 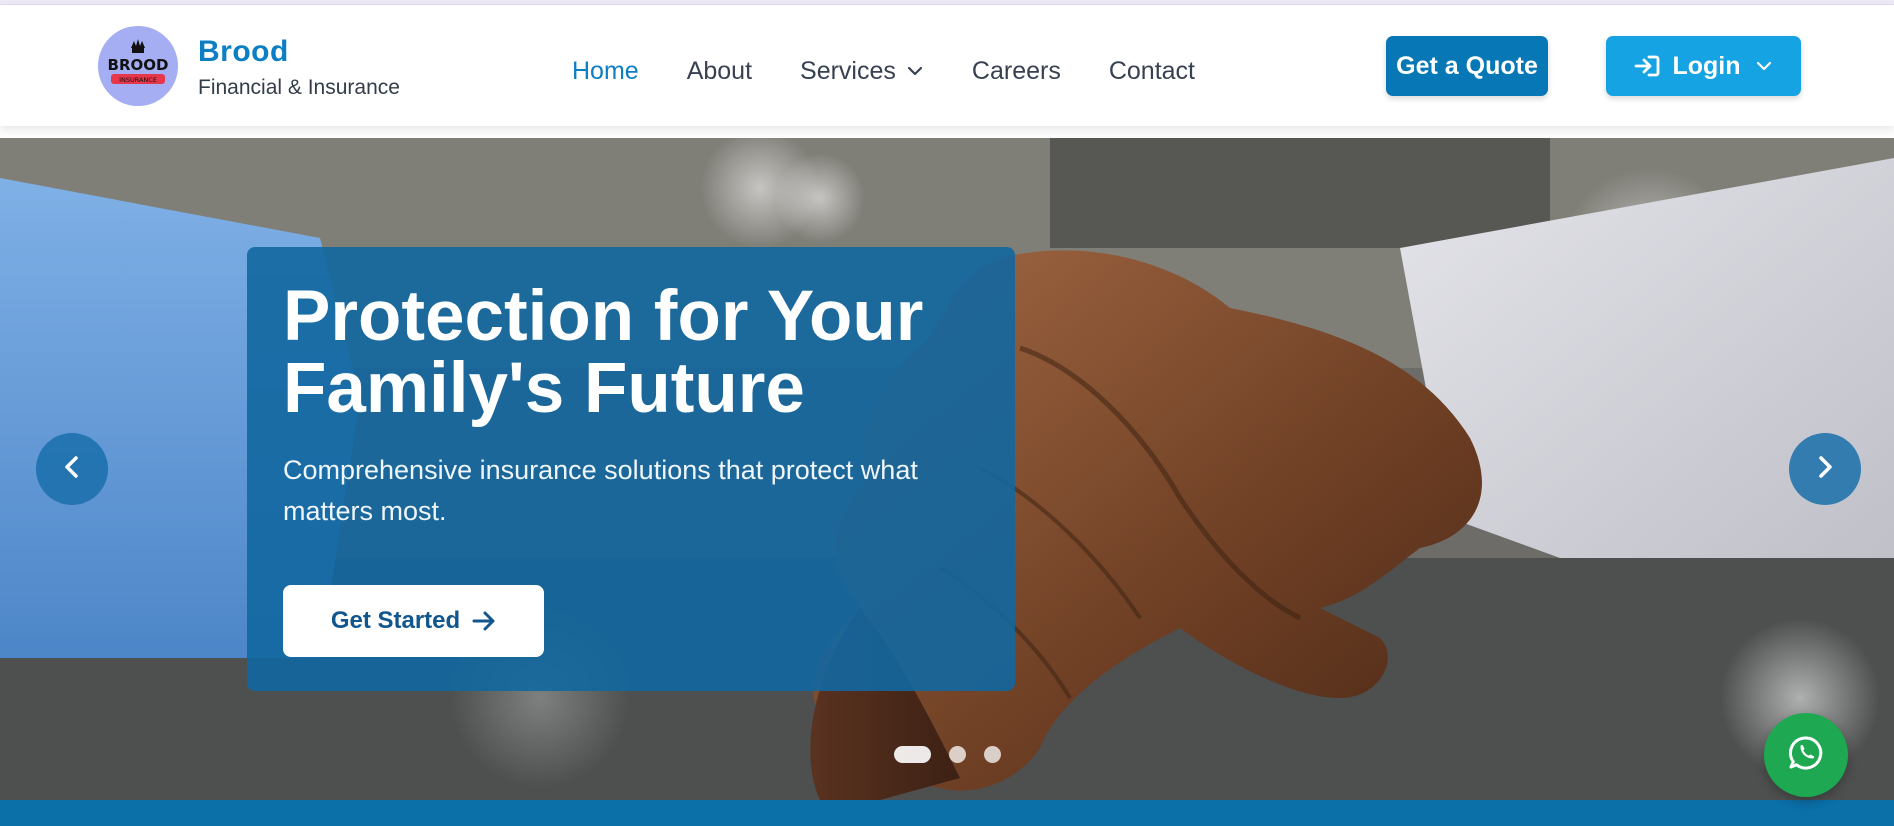 I want to click on main-nav: Home About Services Careers Contact, so click(x=907, y=71).